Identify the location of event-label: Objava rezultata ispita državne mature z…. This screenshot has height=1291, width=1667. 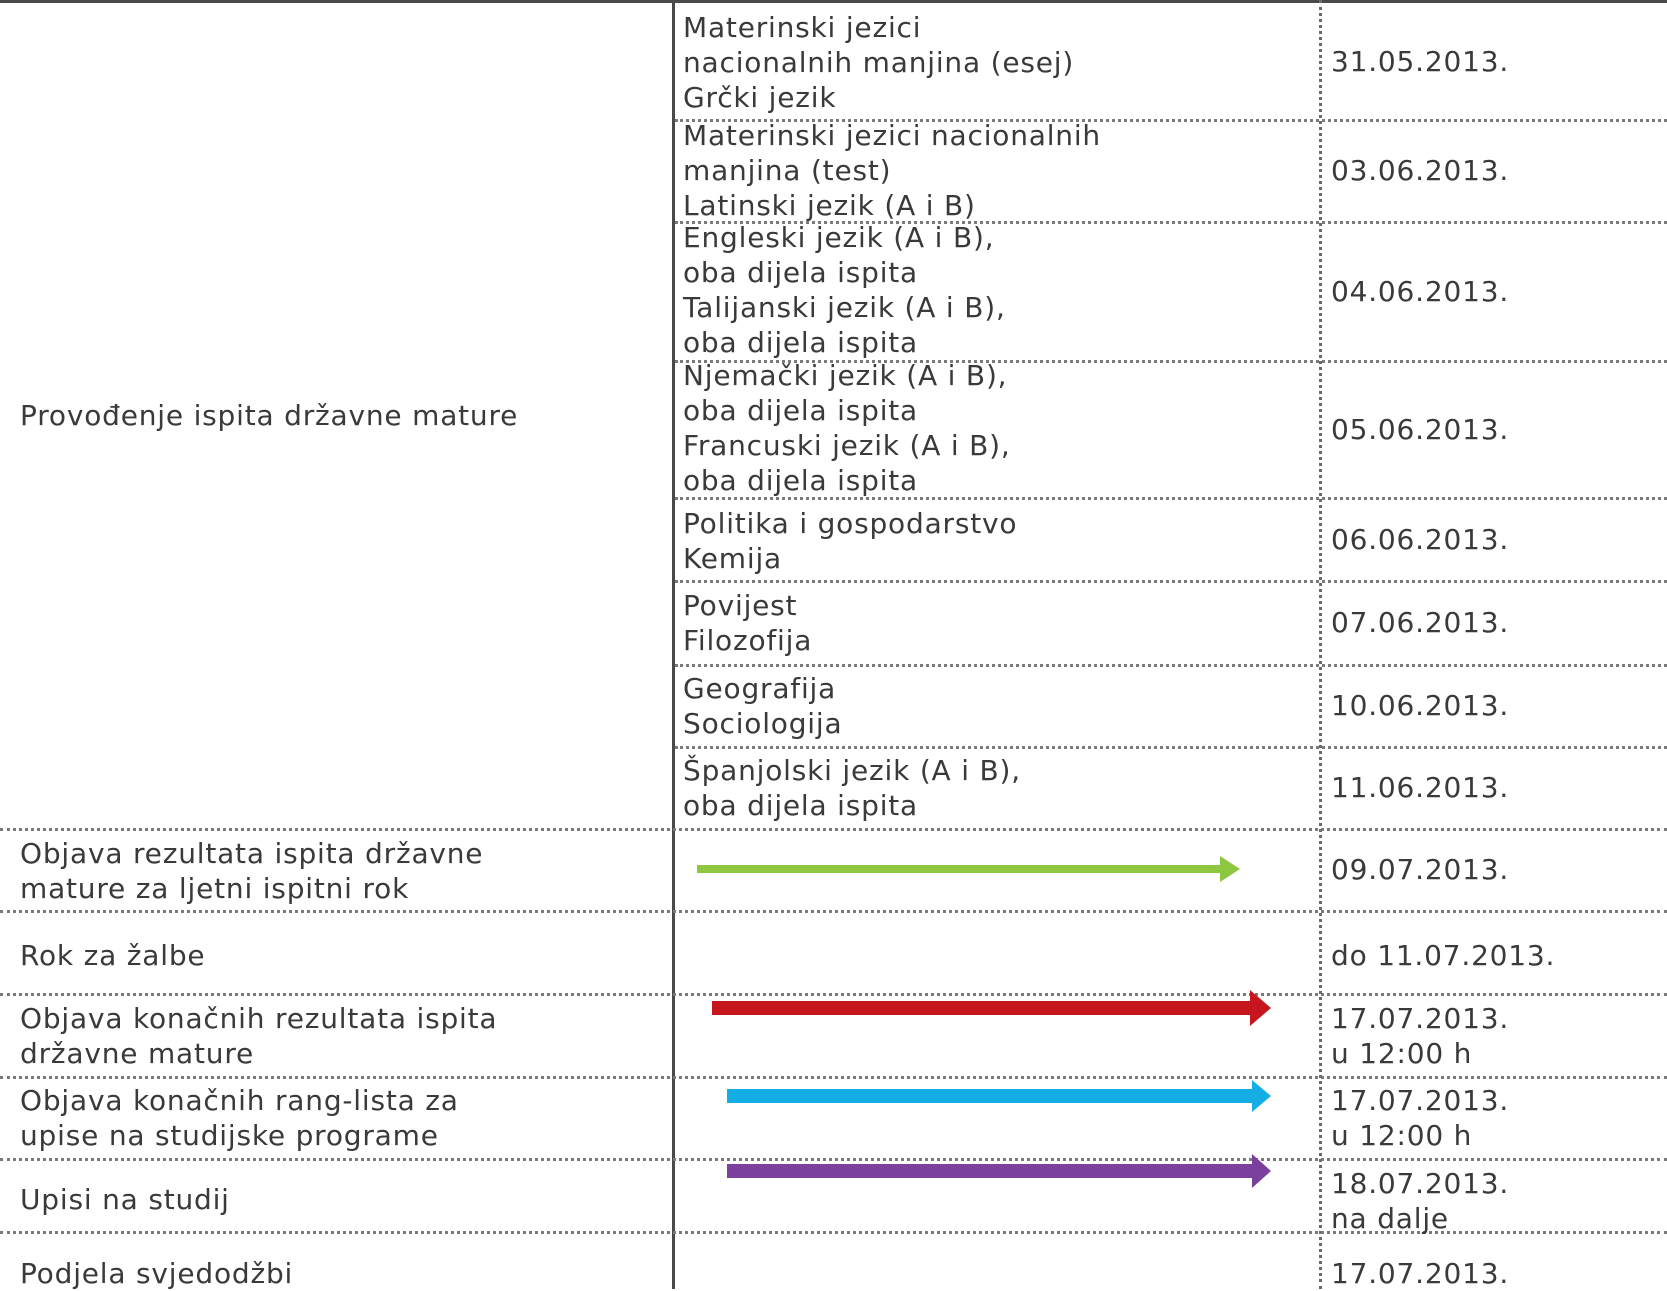
(252, 871).